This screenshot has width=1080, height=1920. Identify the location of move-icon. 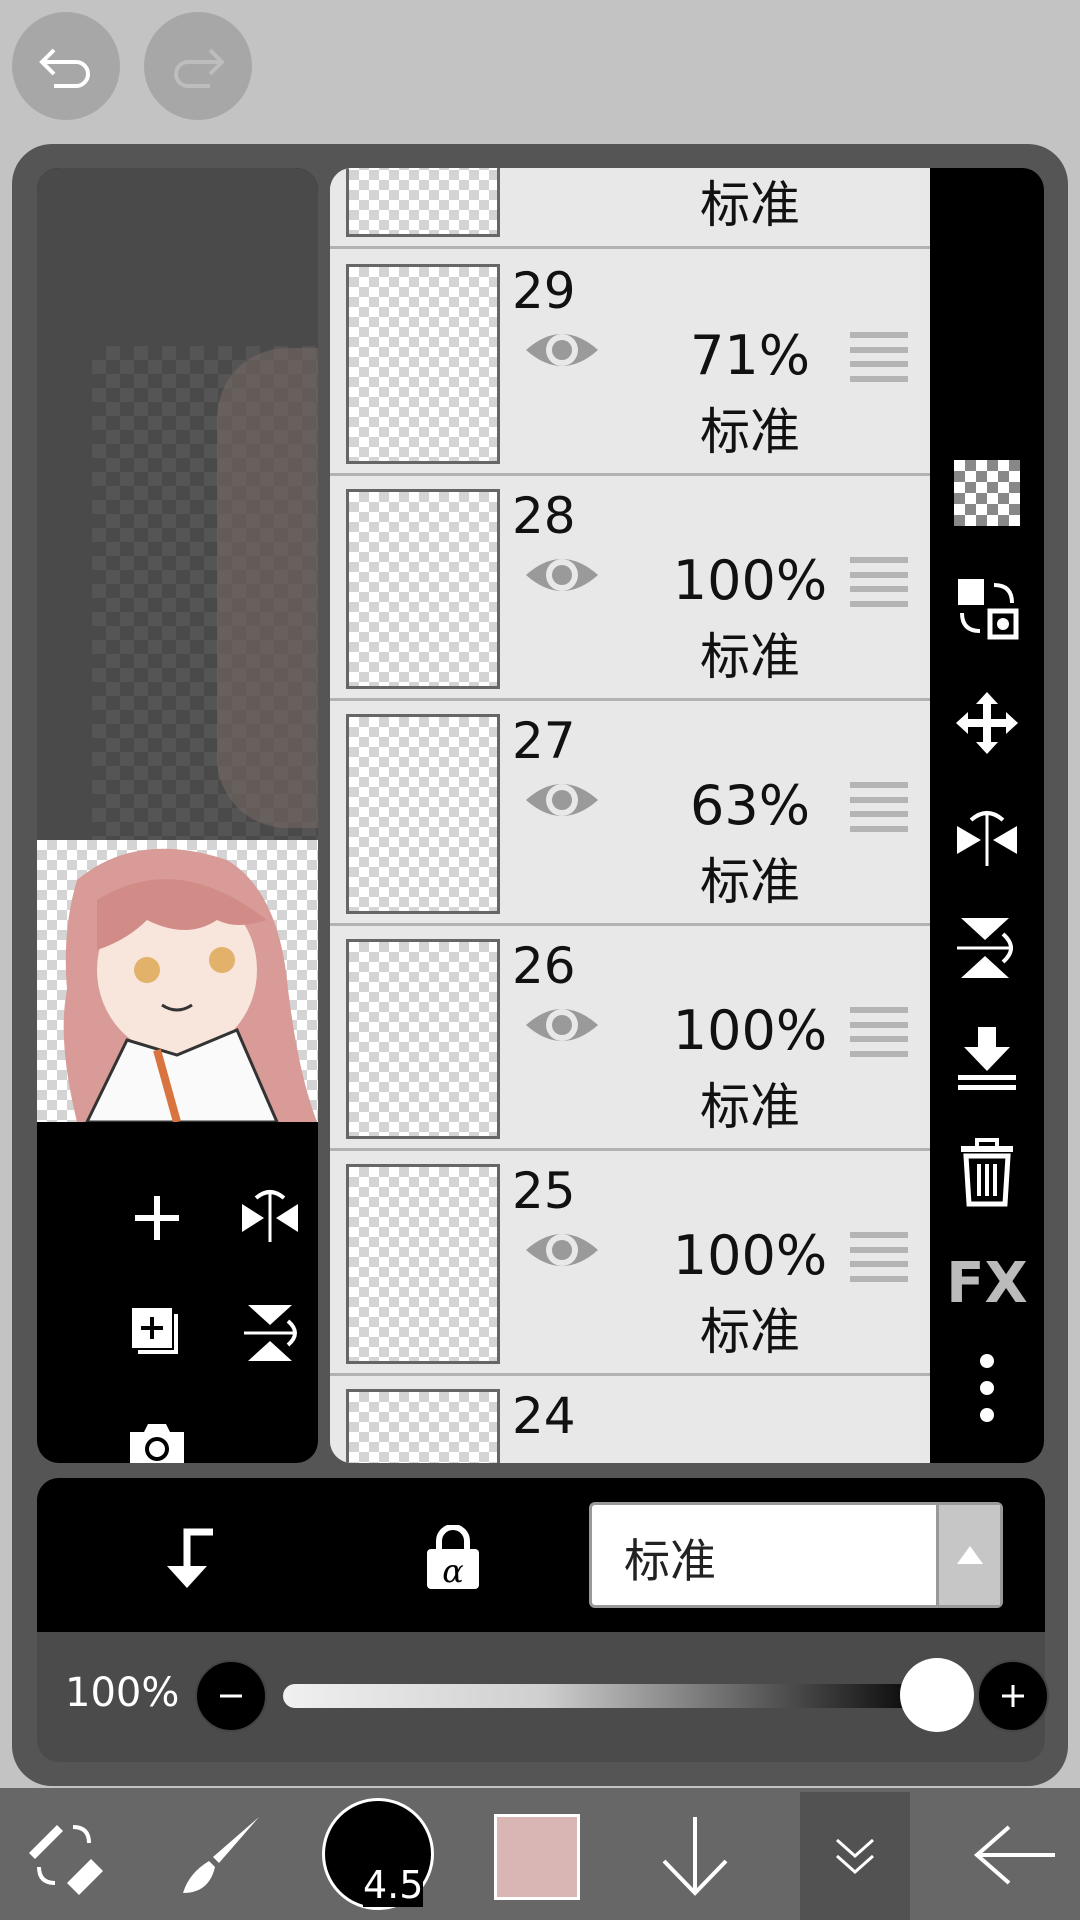
(987, 723).